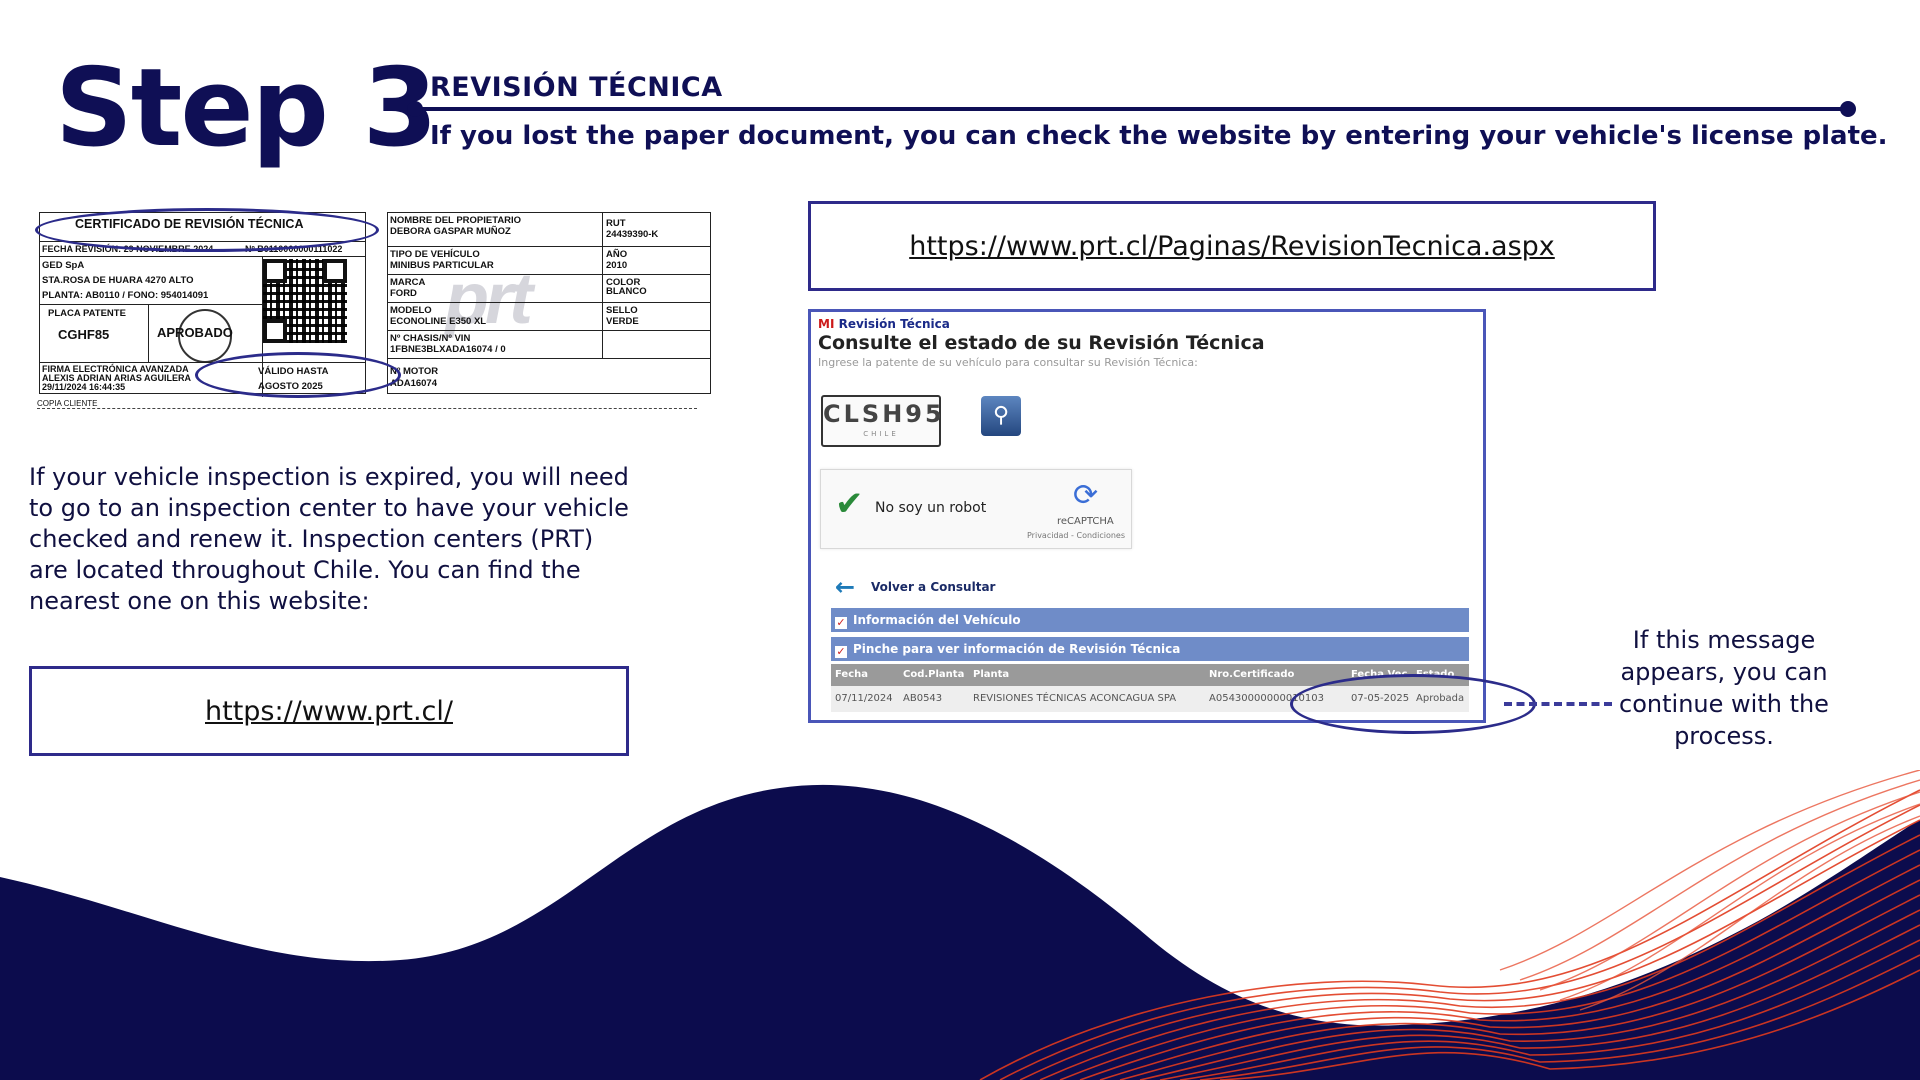 The width and height of the screenshot is (1920, 1080). Describe the element at coordinates (1413, 704) in the screenshot. I see `status-highlight-oval` at that location.